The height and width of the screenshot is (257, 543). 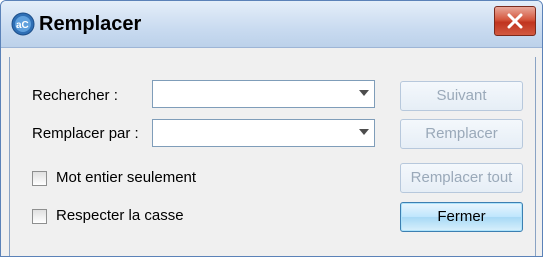 I want to click on replace-combobox, so click(x=263, y=133).